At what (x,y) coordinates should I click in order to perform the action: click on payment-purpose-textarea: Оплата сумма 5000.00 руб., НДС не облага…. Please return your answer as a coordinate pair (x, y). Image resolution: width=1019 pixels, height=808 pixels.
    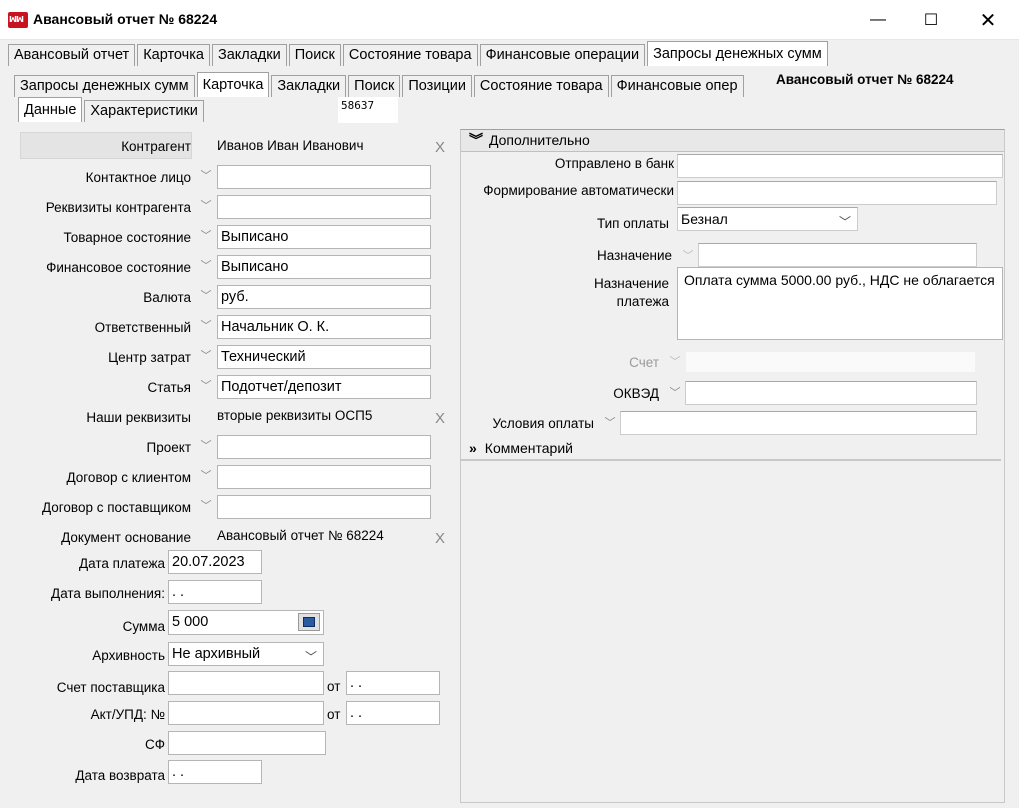
    Looking at the image, I should click on (840, 303).